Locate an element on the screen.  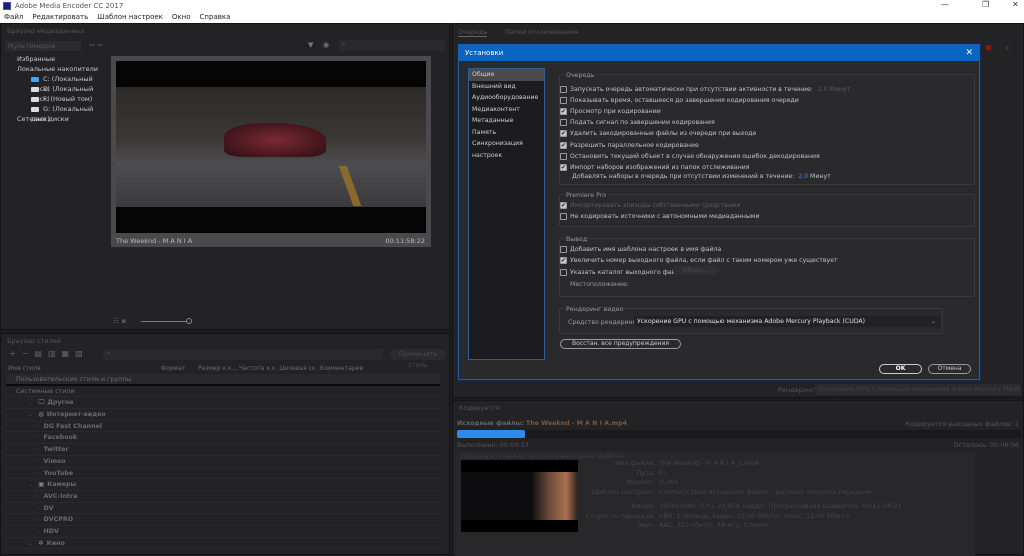
preset-item: › YouTube is located at coordinates (223, 474).